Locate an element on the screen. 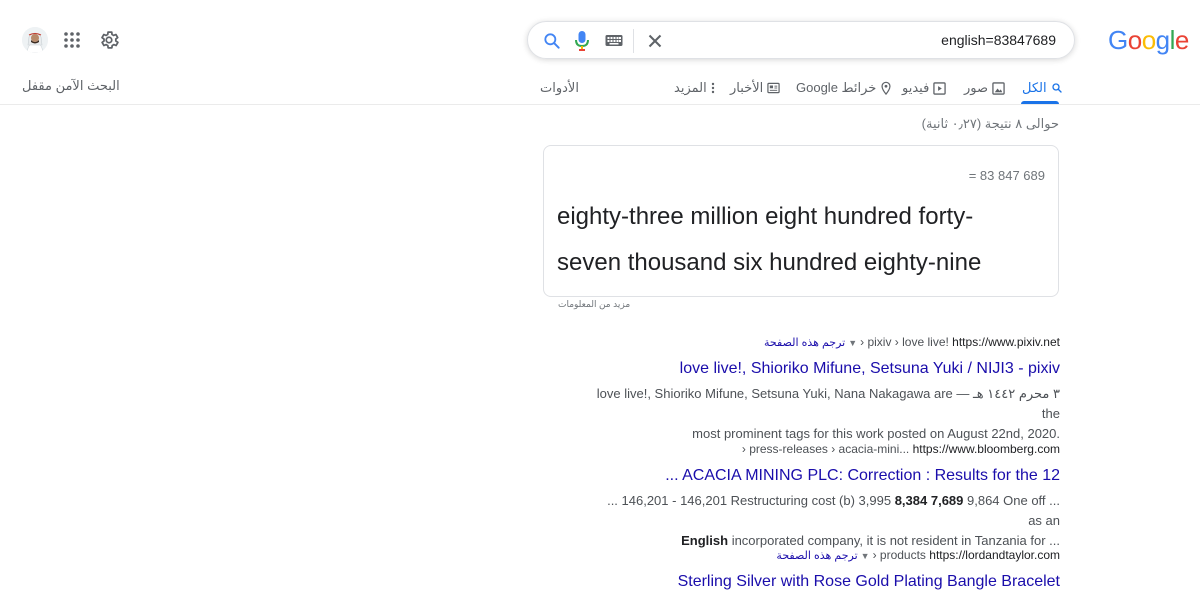  logo-letter: e is located at coordinates (1181, 40).